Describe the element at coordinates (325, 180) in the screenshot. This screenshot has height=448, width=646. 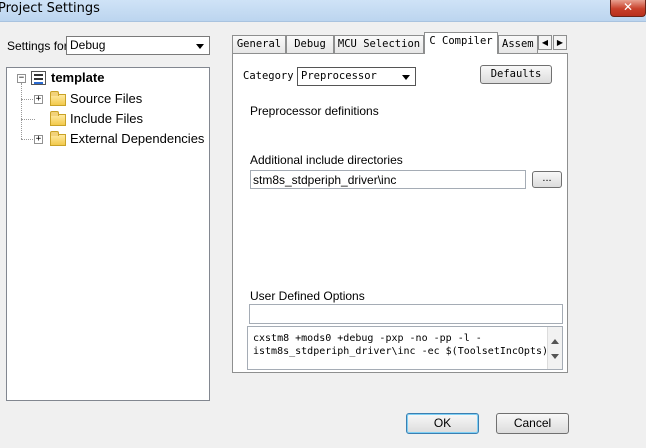
I see `include-directories-value: stm8s_stdperiph_driver\inc` at that location.